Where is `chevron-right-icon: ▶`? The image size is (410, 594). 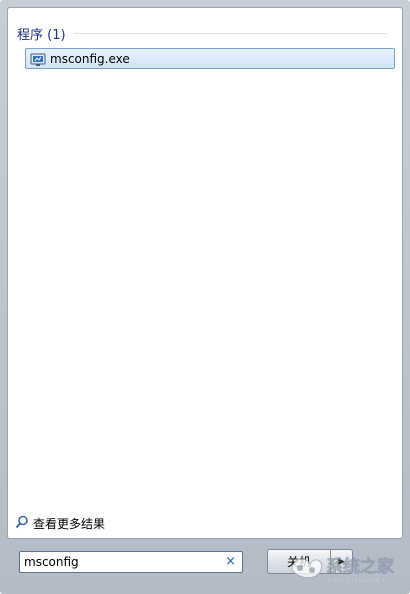
chevron-right-icon: ▶ is located at coordinates (341, 561).